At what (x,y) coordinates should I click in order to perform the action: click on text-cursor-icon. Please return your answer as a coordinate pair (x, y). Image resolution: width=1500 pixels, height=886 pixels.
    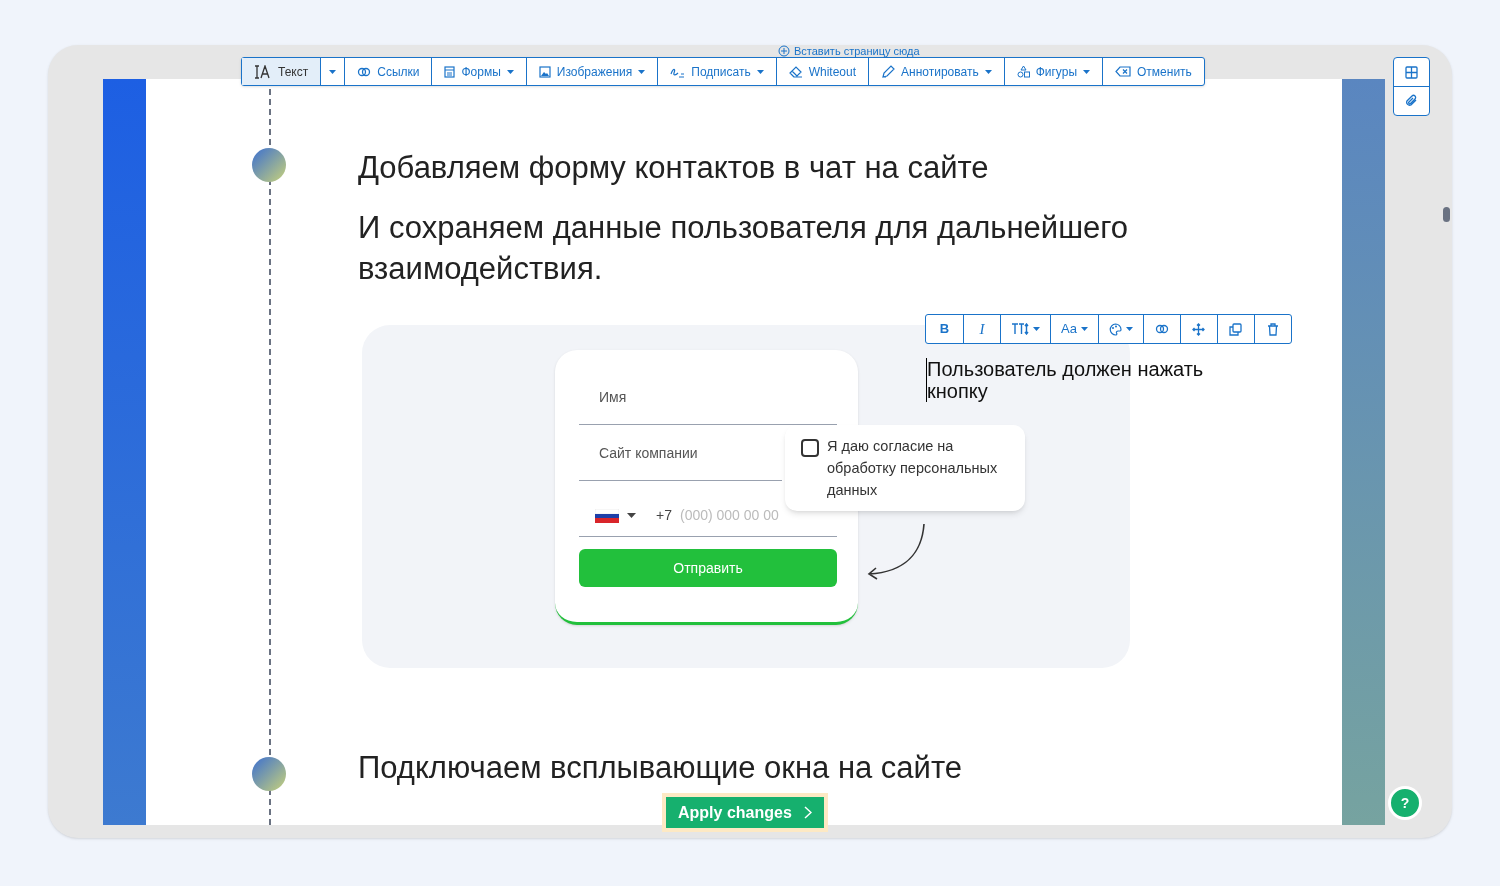
    Looking at the image, I should click on (263, 71).